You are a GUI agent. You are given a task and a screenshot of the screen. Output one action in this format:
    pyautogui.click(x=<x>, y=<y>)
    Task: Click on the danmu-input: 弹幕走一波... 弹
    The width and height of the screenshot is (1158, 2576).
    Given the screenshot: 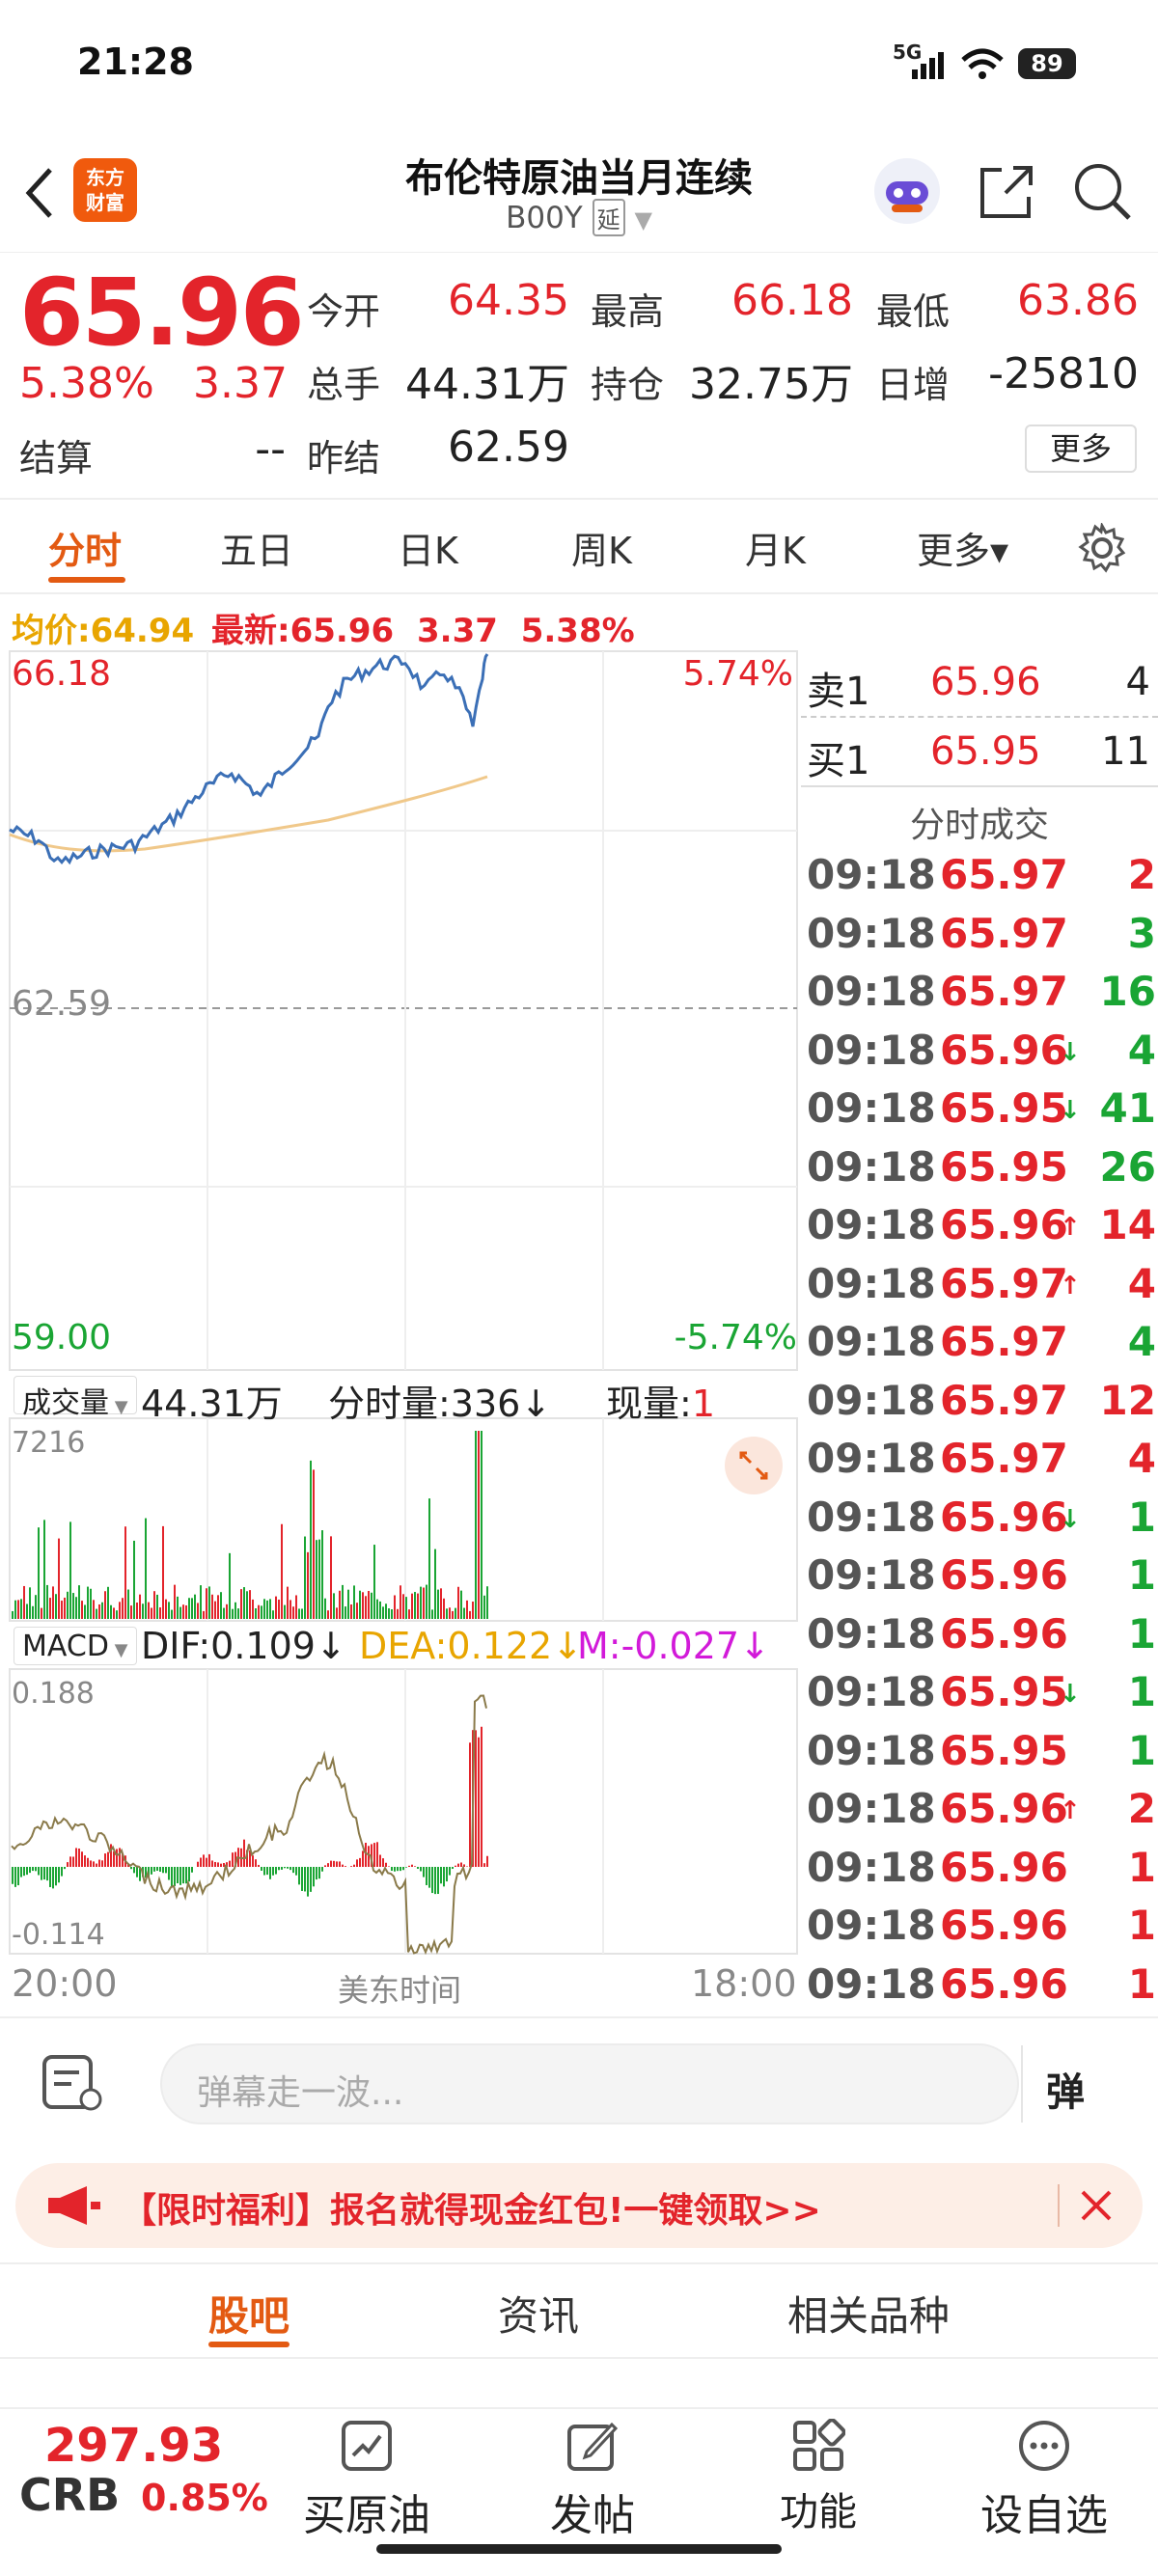 What is the action you would take?
    pyautogui.click(x=622, y=2084)
    